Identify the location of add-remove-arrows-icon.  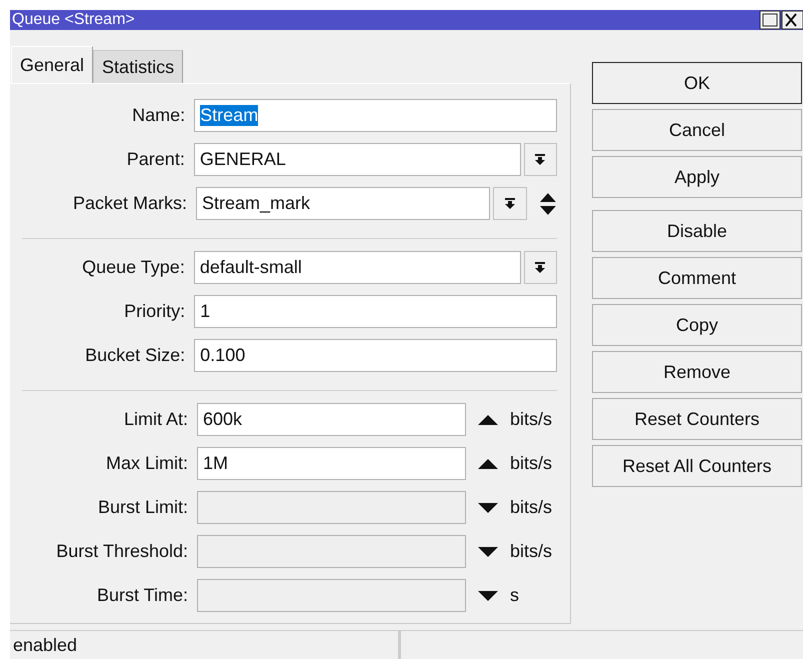
(548, 204).